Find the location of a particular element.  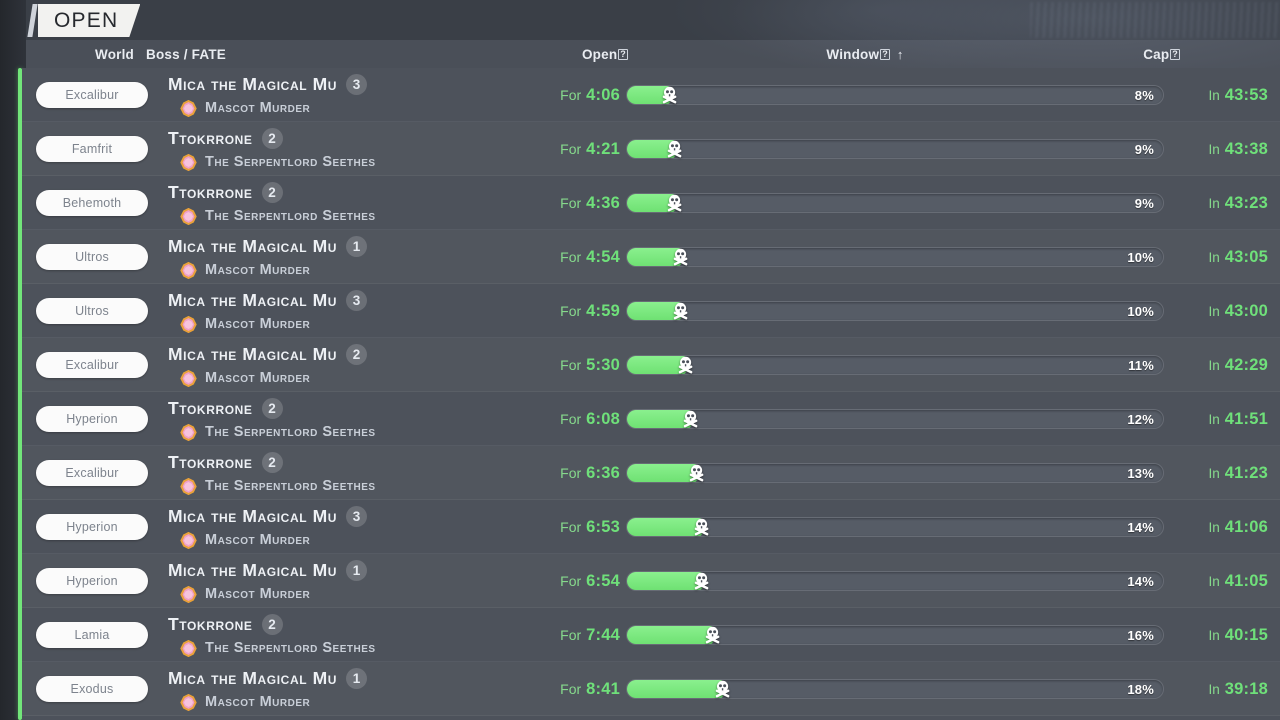

world-pill: Famfrit is located at coordinates (92, 149).